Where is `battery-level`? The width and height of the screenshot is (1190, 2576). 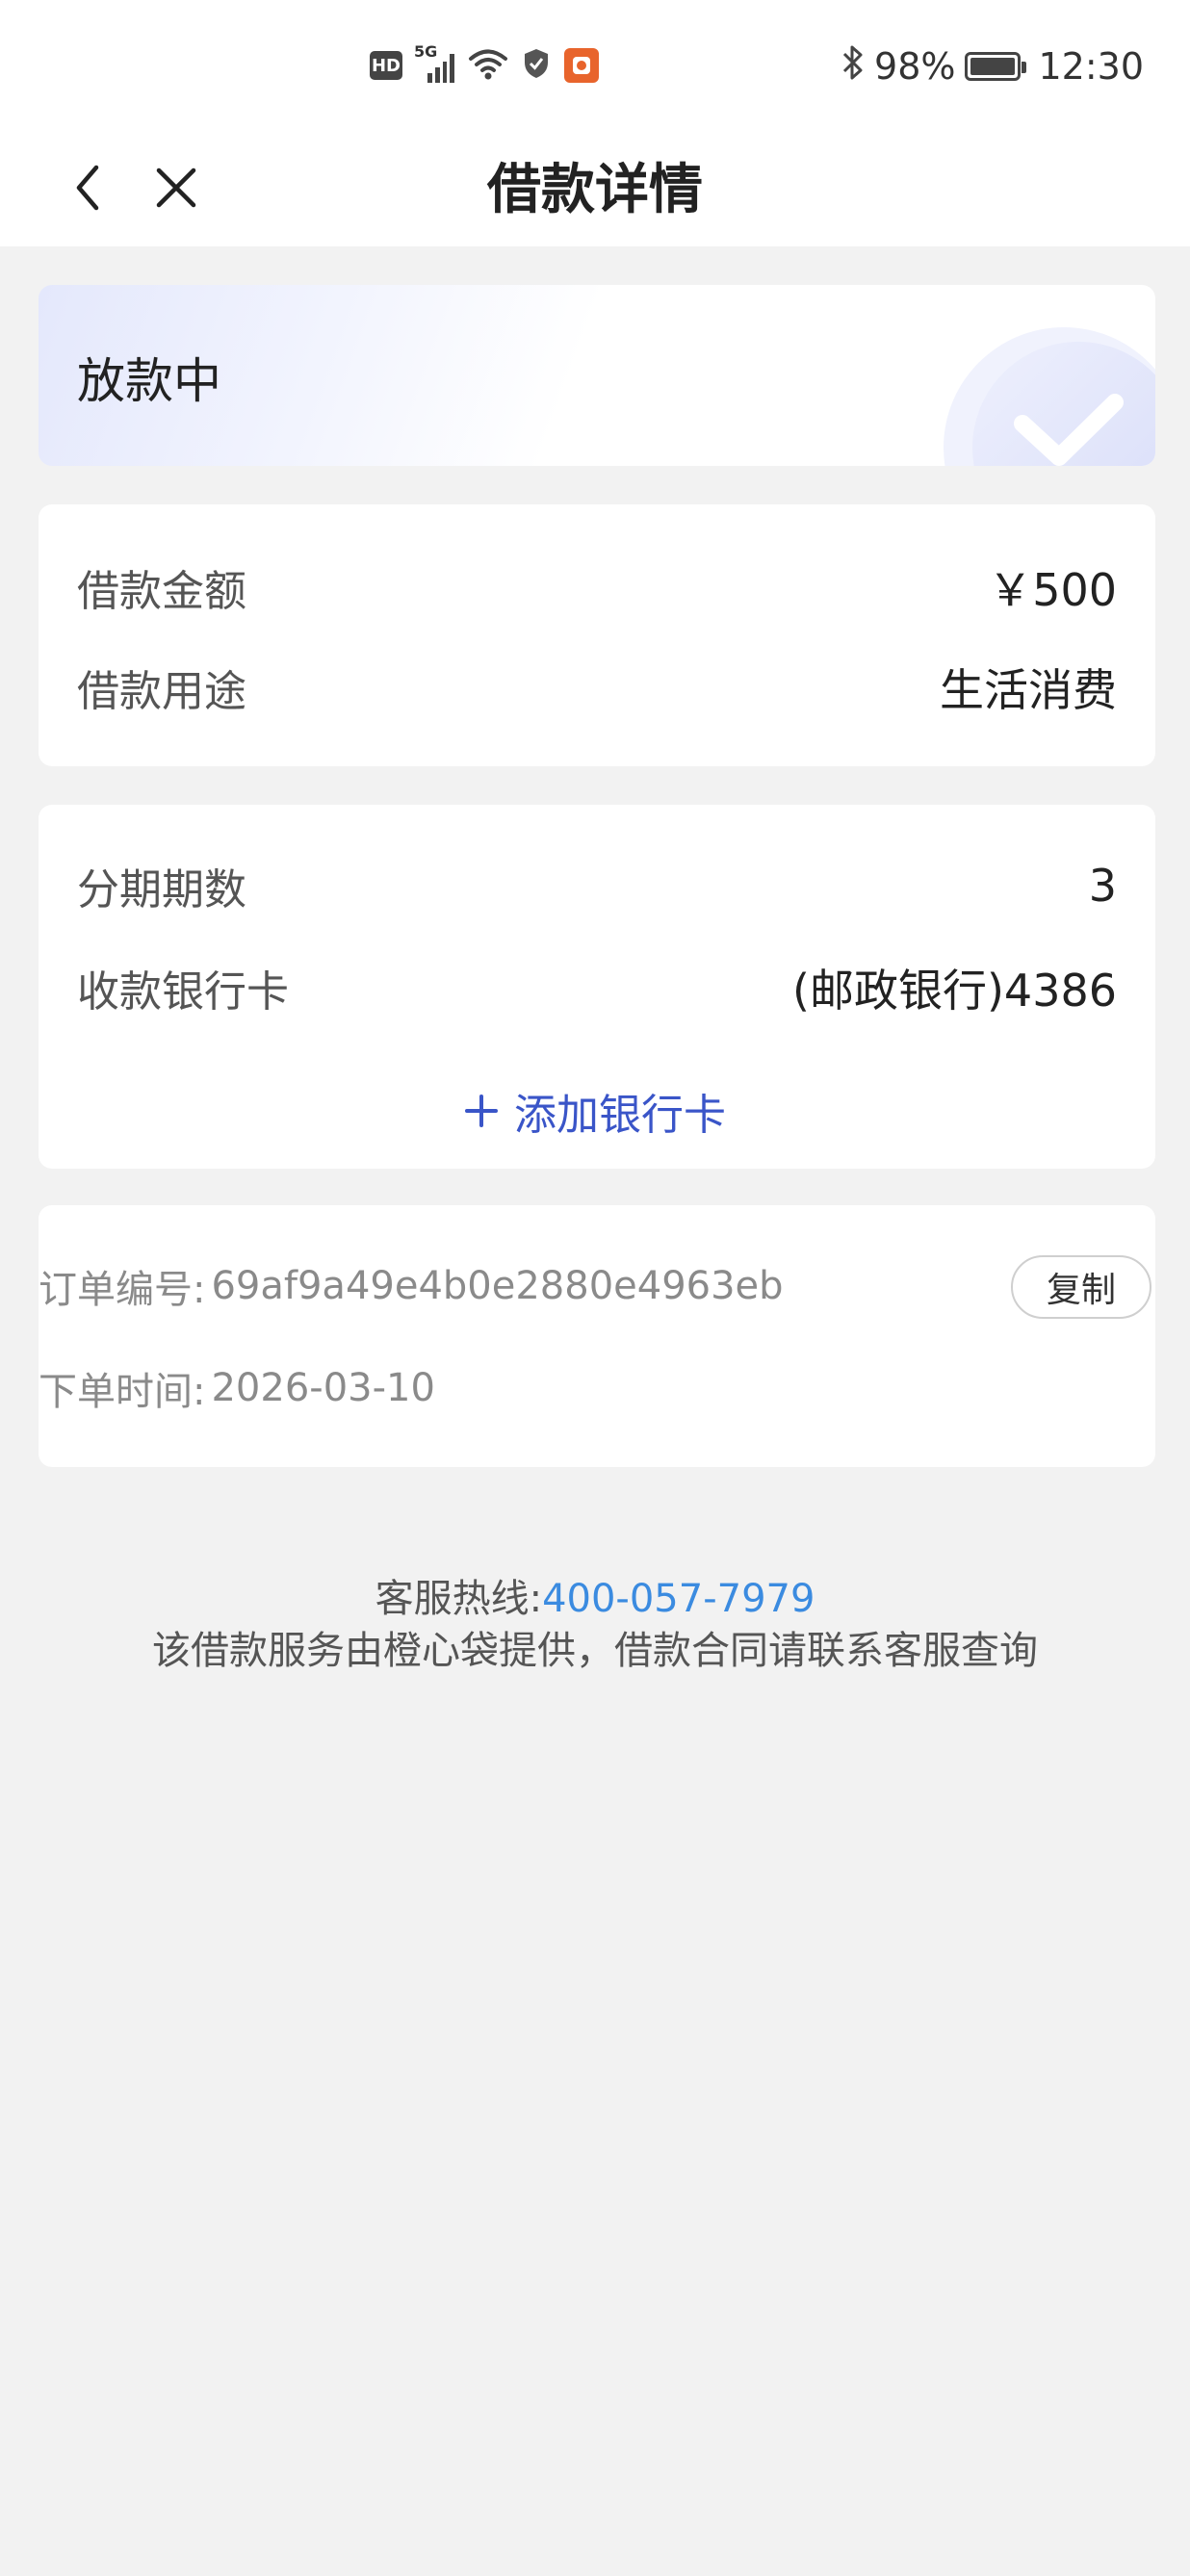 battery-level is located at coordinates (993, 66).